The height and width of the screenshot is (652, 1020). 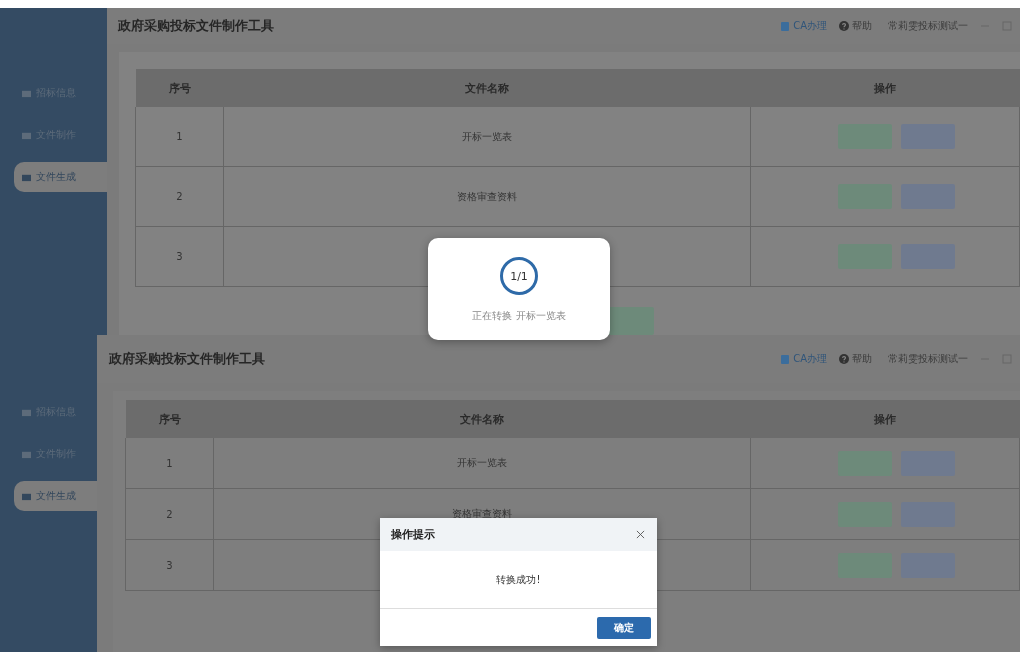 What do you see at coordinates (624, 627) in the screenshot?
I see `confirm-button: 确定` at bounding box center [624, 627].